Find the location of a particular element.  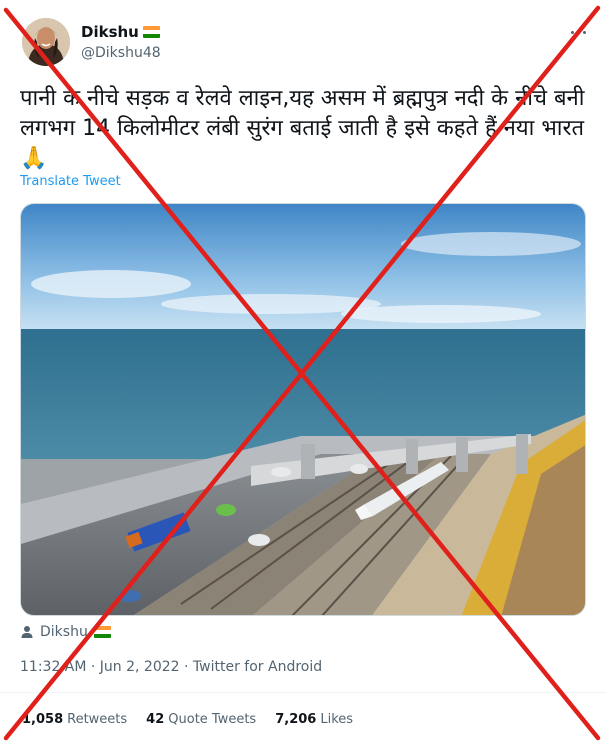

likes-count: 7,206 is located at coordinates (296, 719).